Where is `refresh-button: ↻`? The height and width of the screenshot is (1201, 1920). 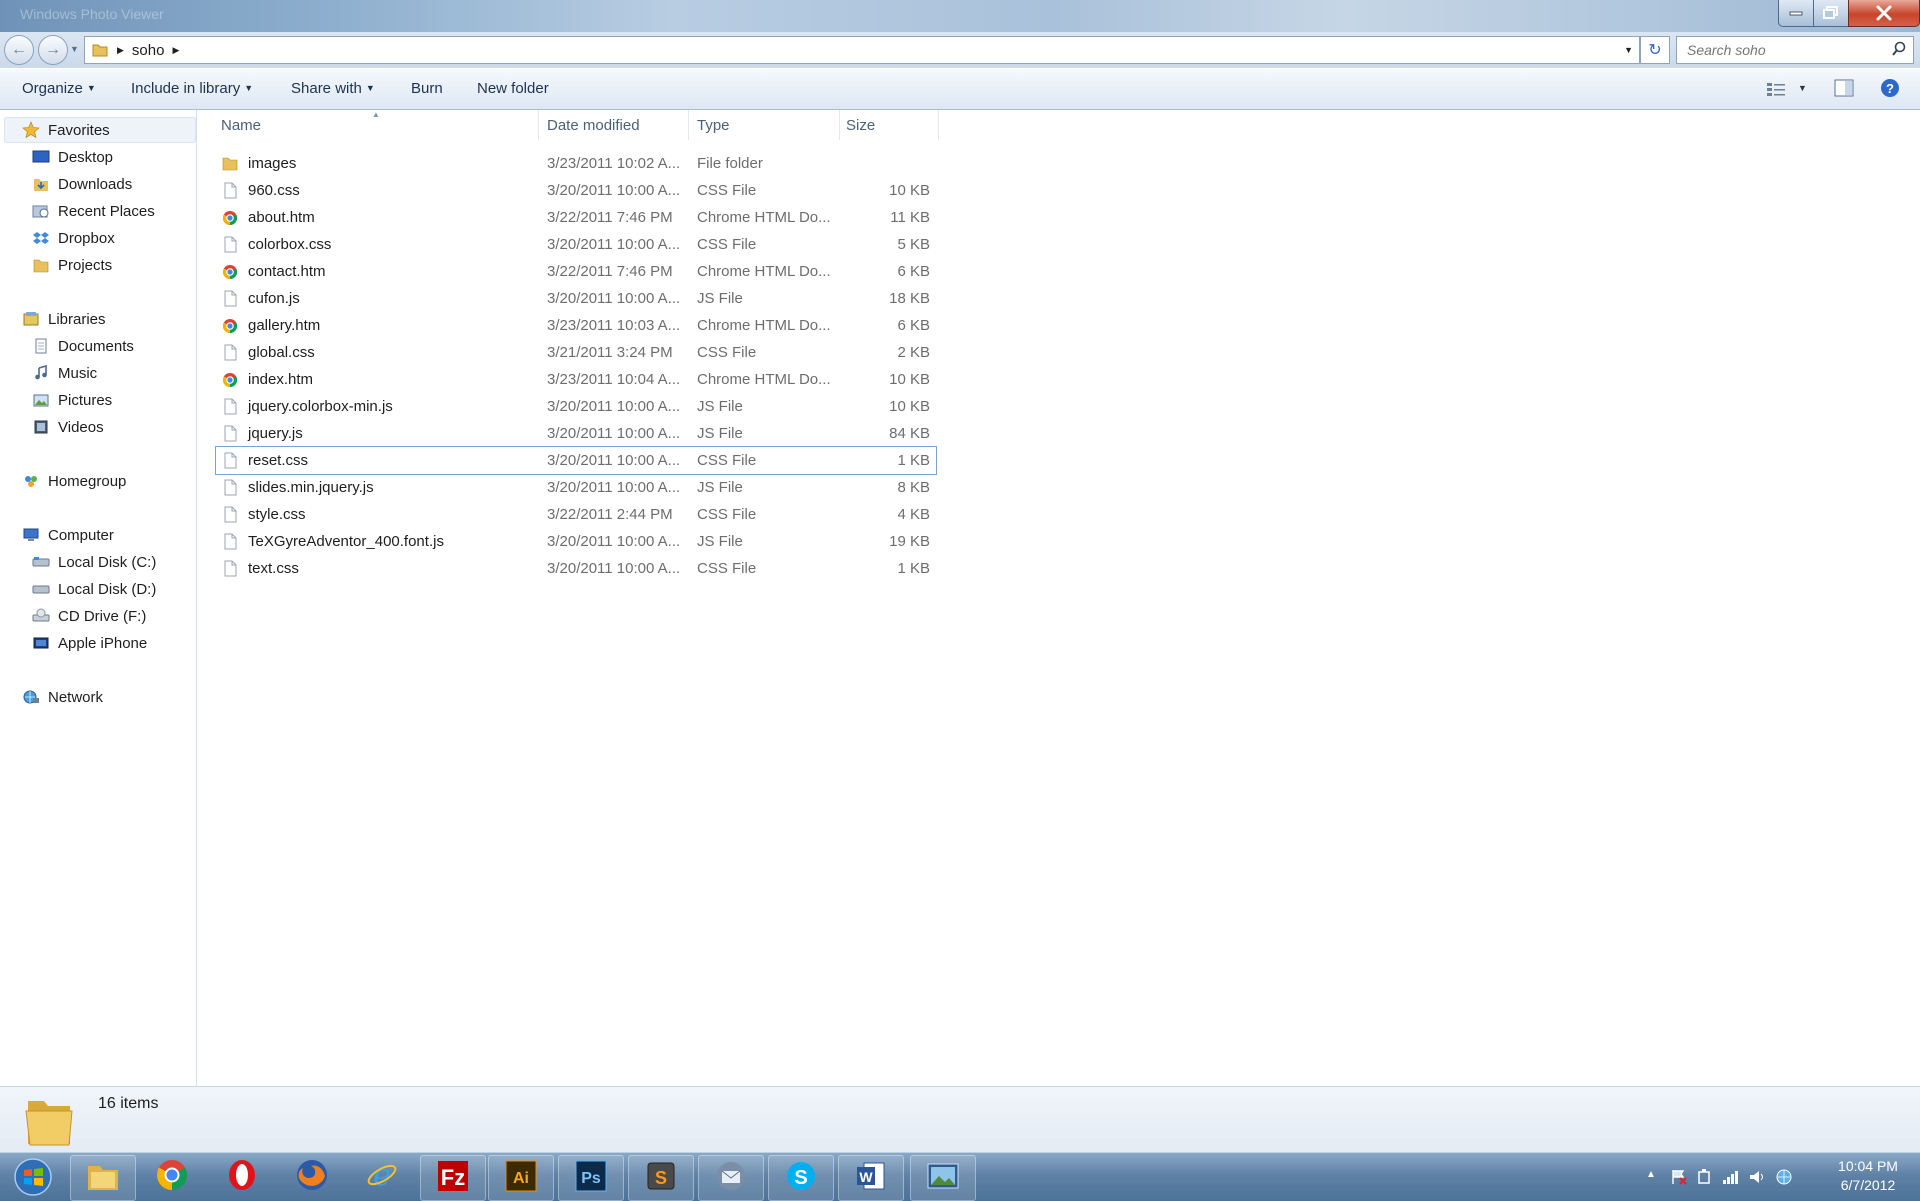 refresh-button: ↻ is located at coordinates (1655, 50).